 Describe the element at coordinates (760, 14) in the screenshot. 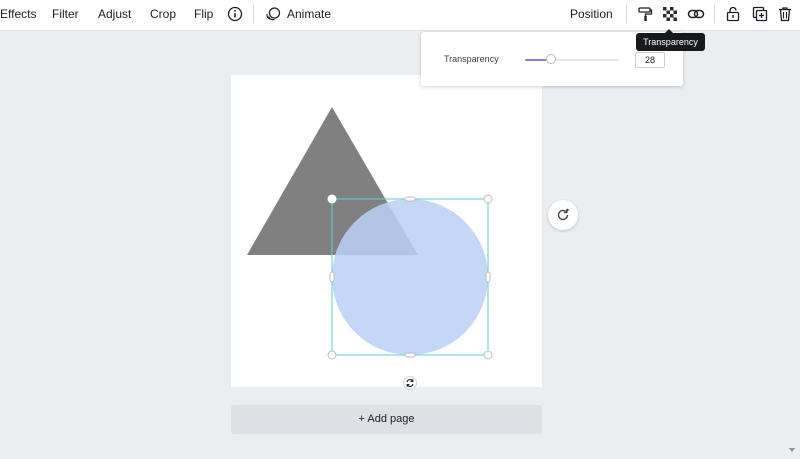

I see `duplicate-icon` at that location.